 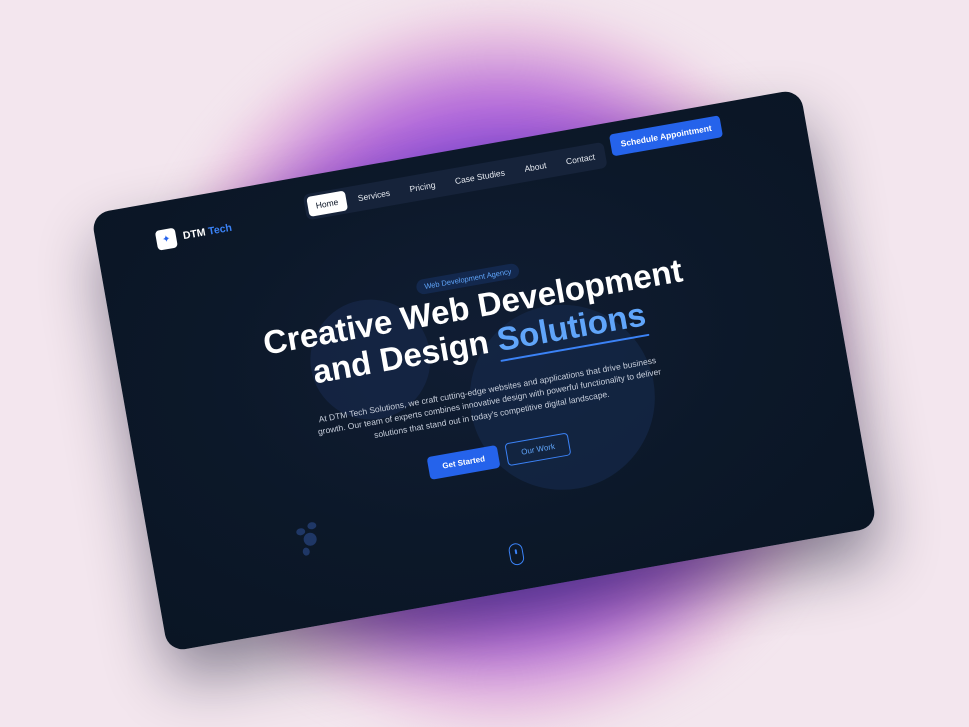 What do you see at coordinates (463, 462) in the screenshot?
I see `get-started-button: Get Started` at bounding box center [463, 462].